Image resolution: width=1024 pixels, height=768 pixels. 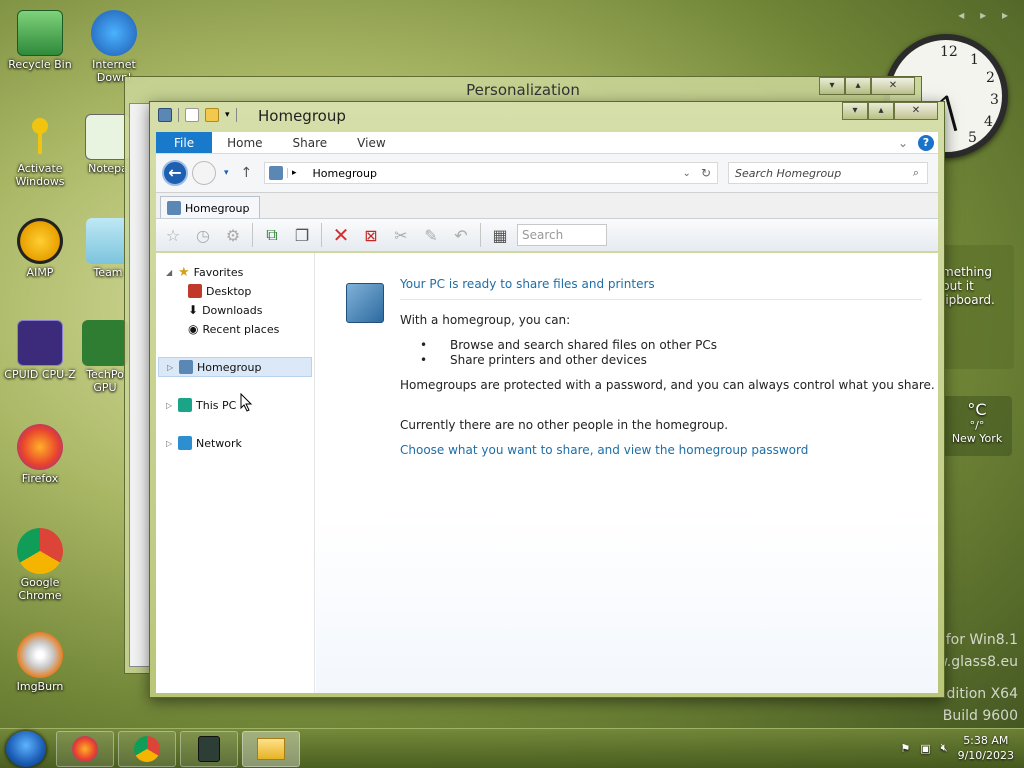 I want to click on chrome-icon, so click(x=147, y=749).